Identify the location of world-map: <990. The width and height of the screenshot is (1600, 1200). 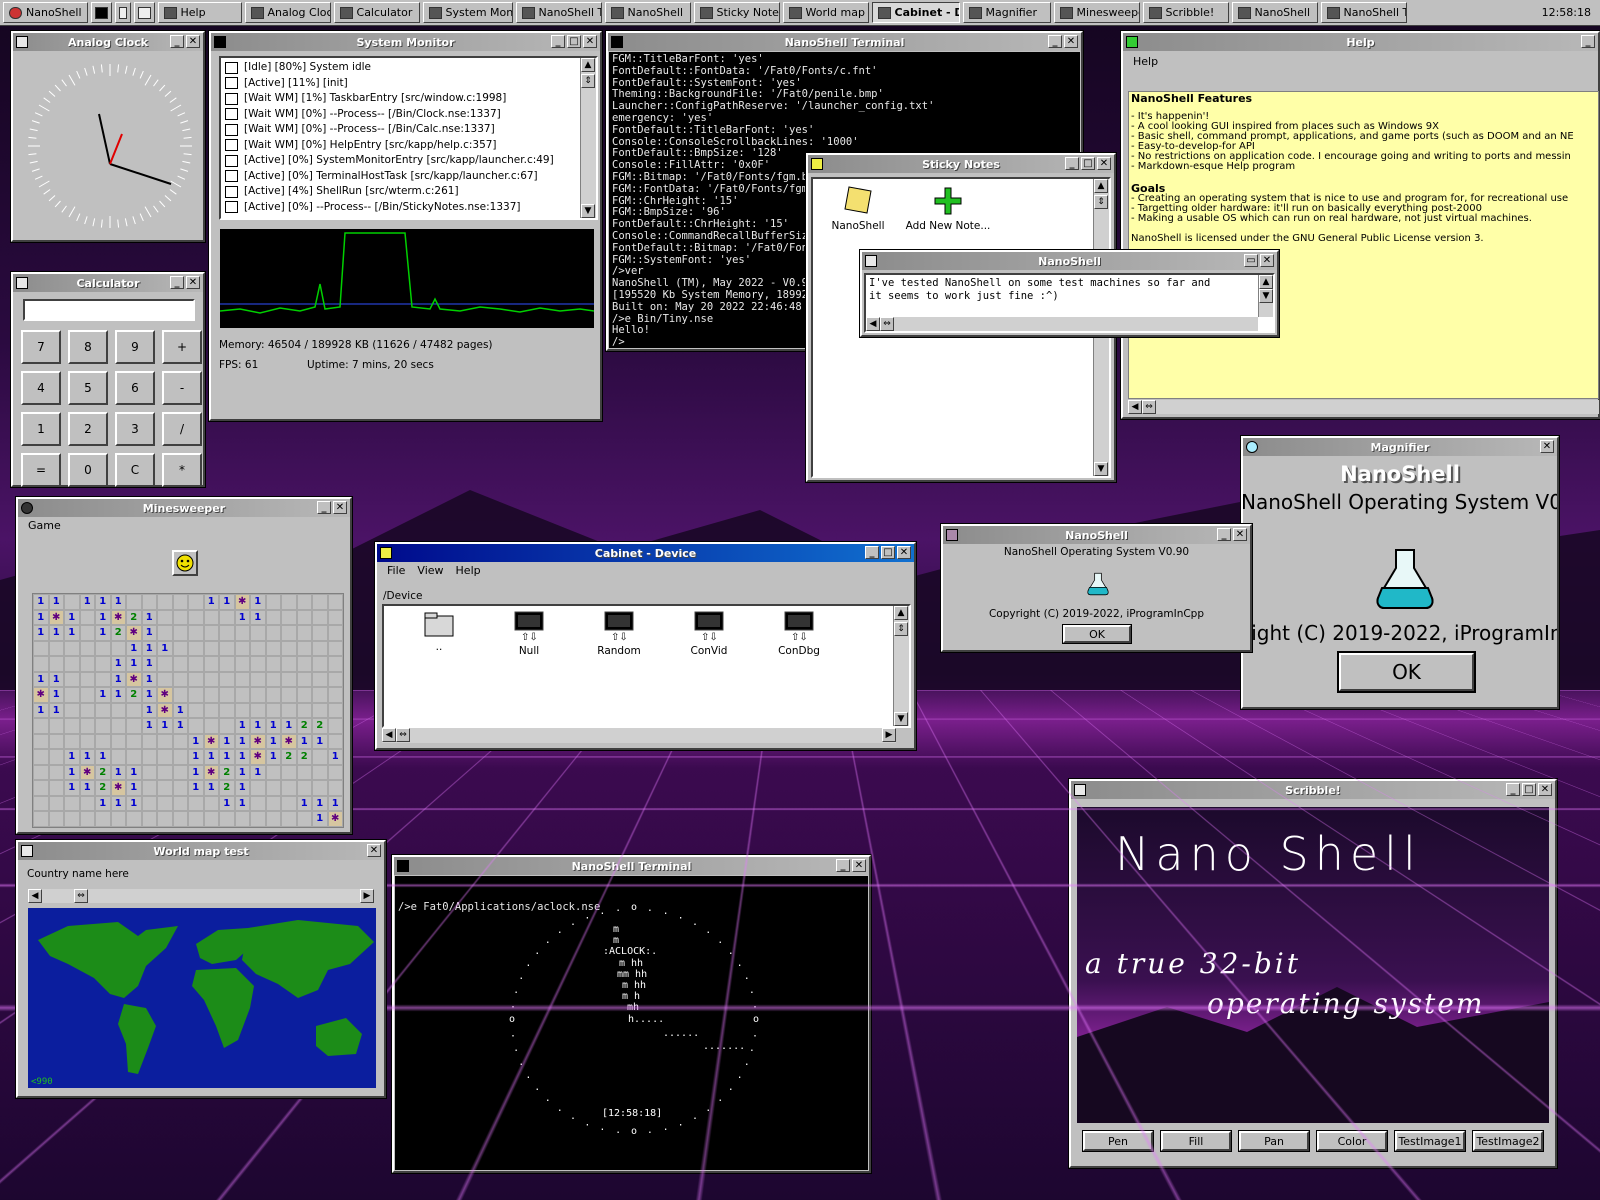
(202, 998).